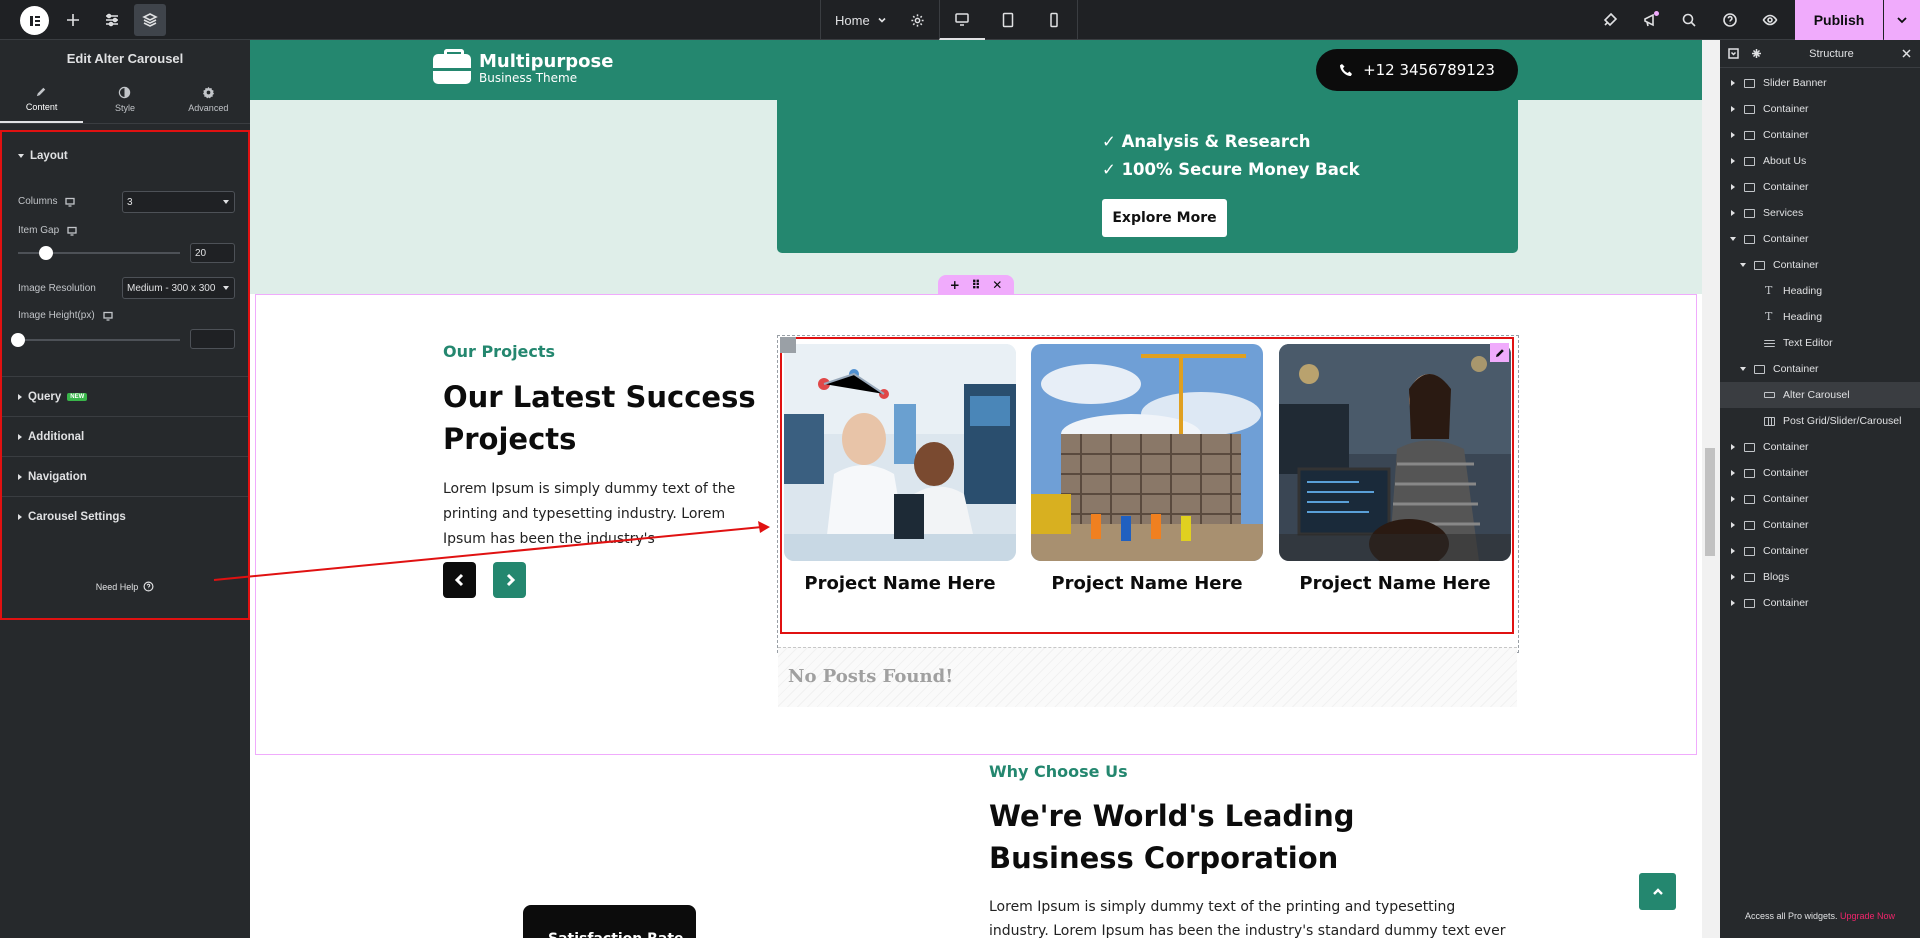  Describe the element at coordinates (125, 397) in the screenshot. I see `section-query-header: Query NEW` at that location.